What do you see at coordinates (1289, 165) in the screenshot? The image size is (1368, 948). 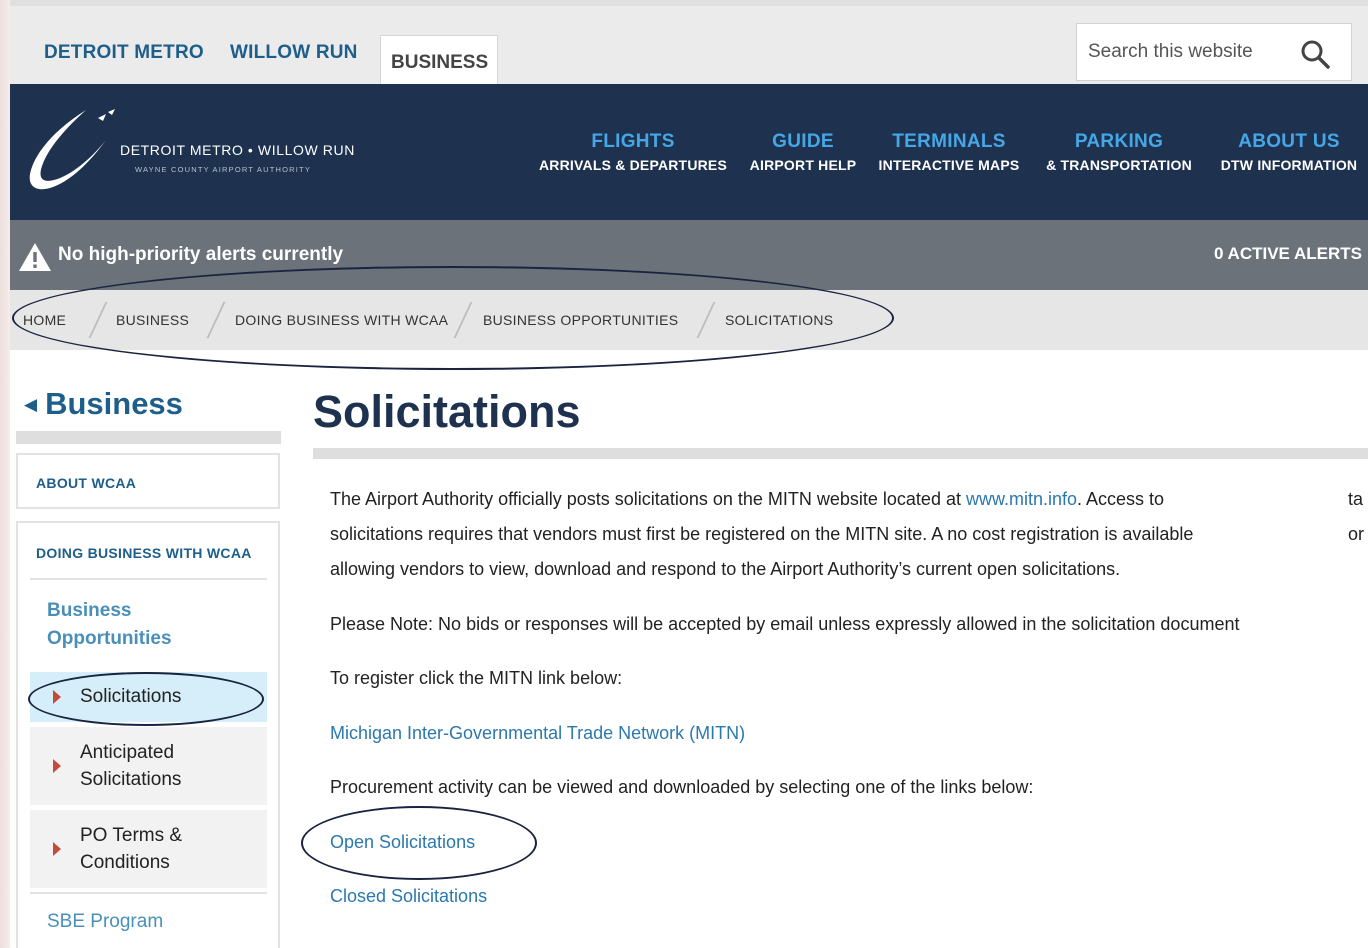 I see `nav-about-us-sub: DTW INFORMATION` at bounding box center [1289, 165].